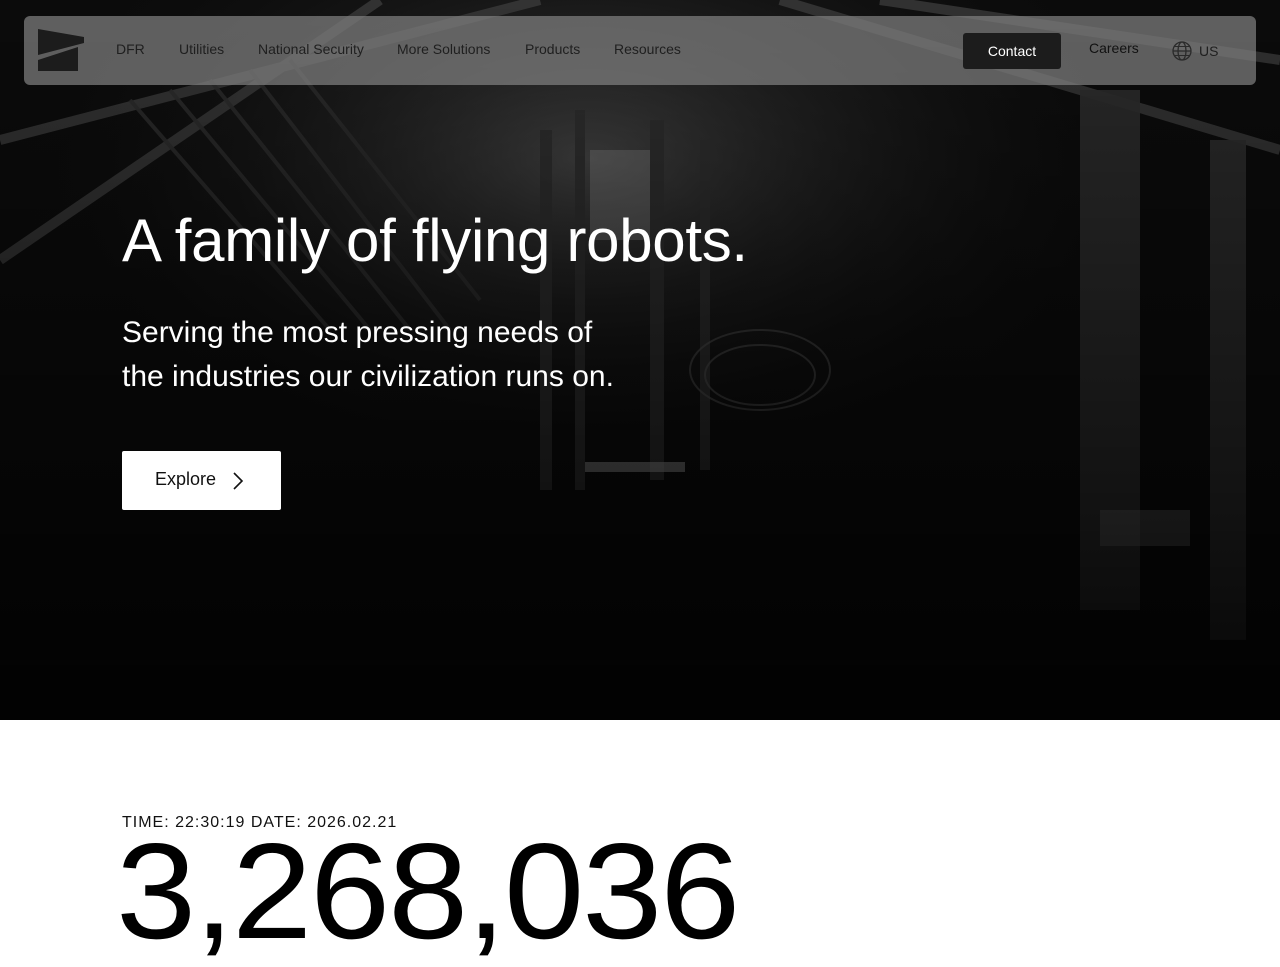 Image resolution: width=1280 pixels, height=967 pixels. I want to click on nav-item-resources: Resources, so click(647, 50).